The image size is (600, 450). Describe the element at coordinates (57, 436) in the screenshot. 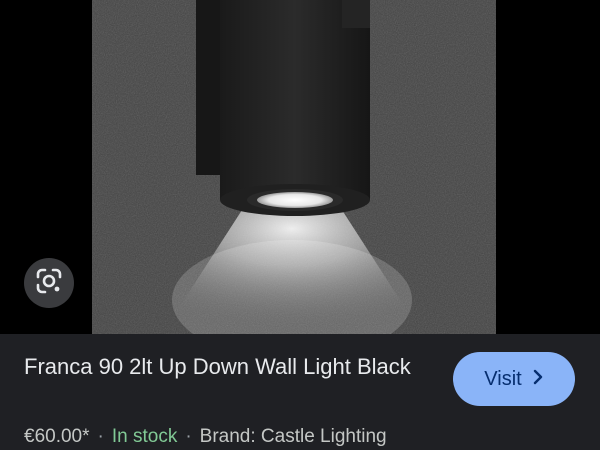

I see `price-text: €60.00*` at that location.